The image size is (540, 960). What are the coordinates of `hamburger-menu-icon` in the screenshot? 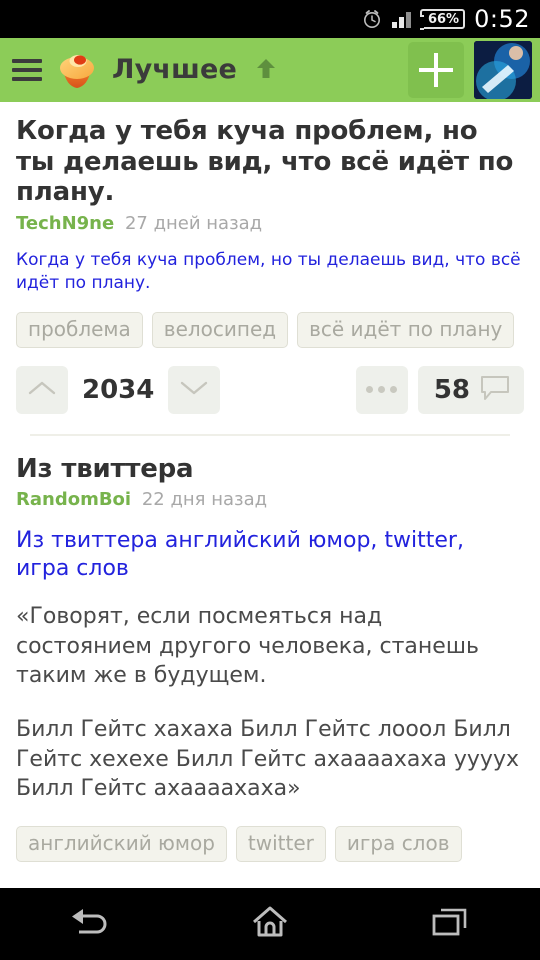 It's located at (27, 70).